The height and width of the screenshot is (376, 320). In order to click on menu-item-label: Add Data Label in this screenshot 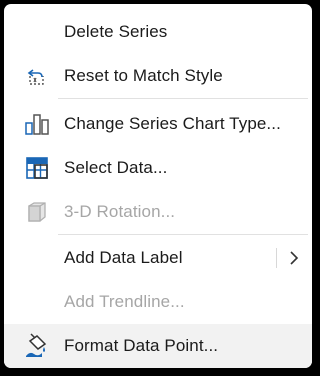, I will do `click(123, 257)`.